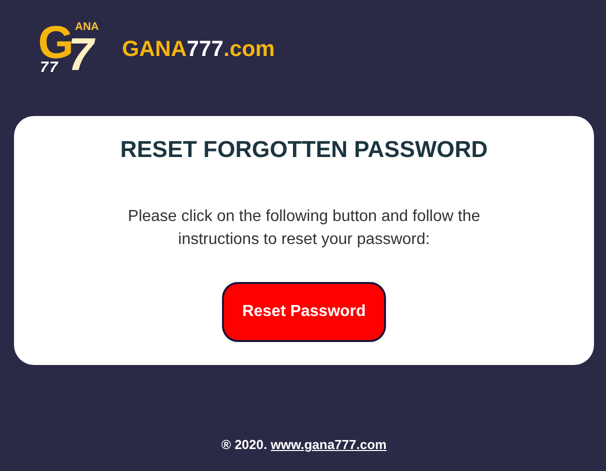  Describe the element at coordinates (304, 228) in the screenshot. I see `instructions-text: Please click on the following button and follow the instructions to reset your password:` at that location.